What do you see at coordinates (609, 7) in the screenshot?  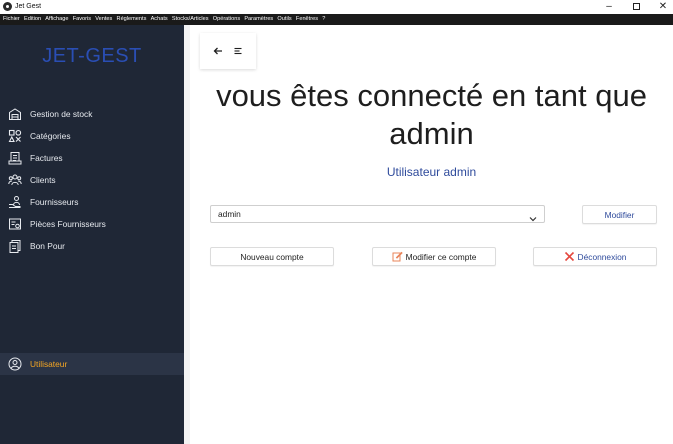 I see `minimize-button: –` at bounding box center [609, 7].